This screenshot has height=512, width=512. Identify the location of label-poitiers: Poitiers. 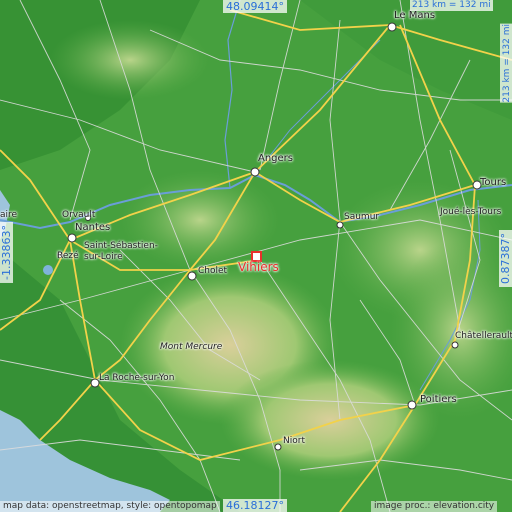
(438, 399).